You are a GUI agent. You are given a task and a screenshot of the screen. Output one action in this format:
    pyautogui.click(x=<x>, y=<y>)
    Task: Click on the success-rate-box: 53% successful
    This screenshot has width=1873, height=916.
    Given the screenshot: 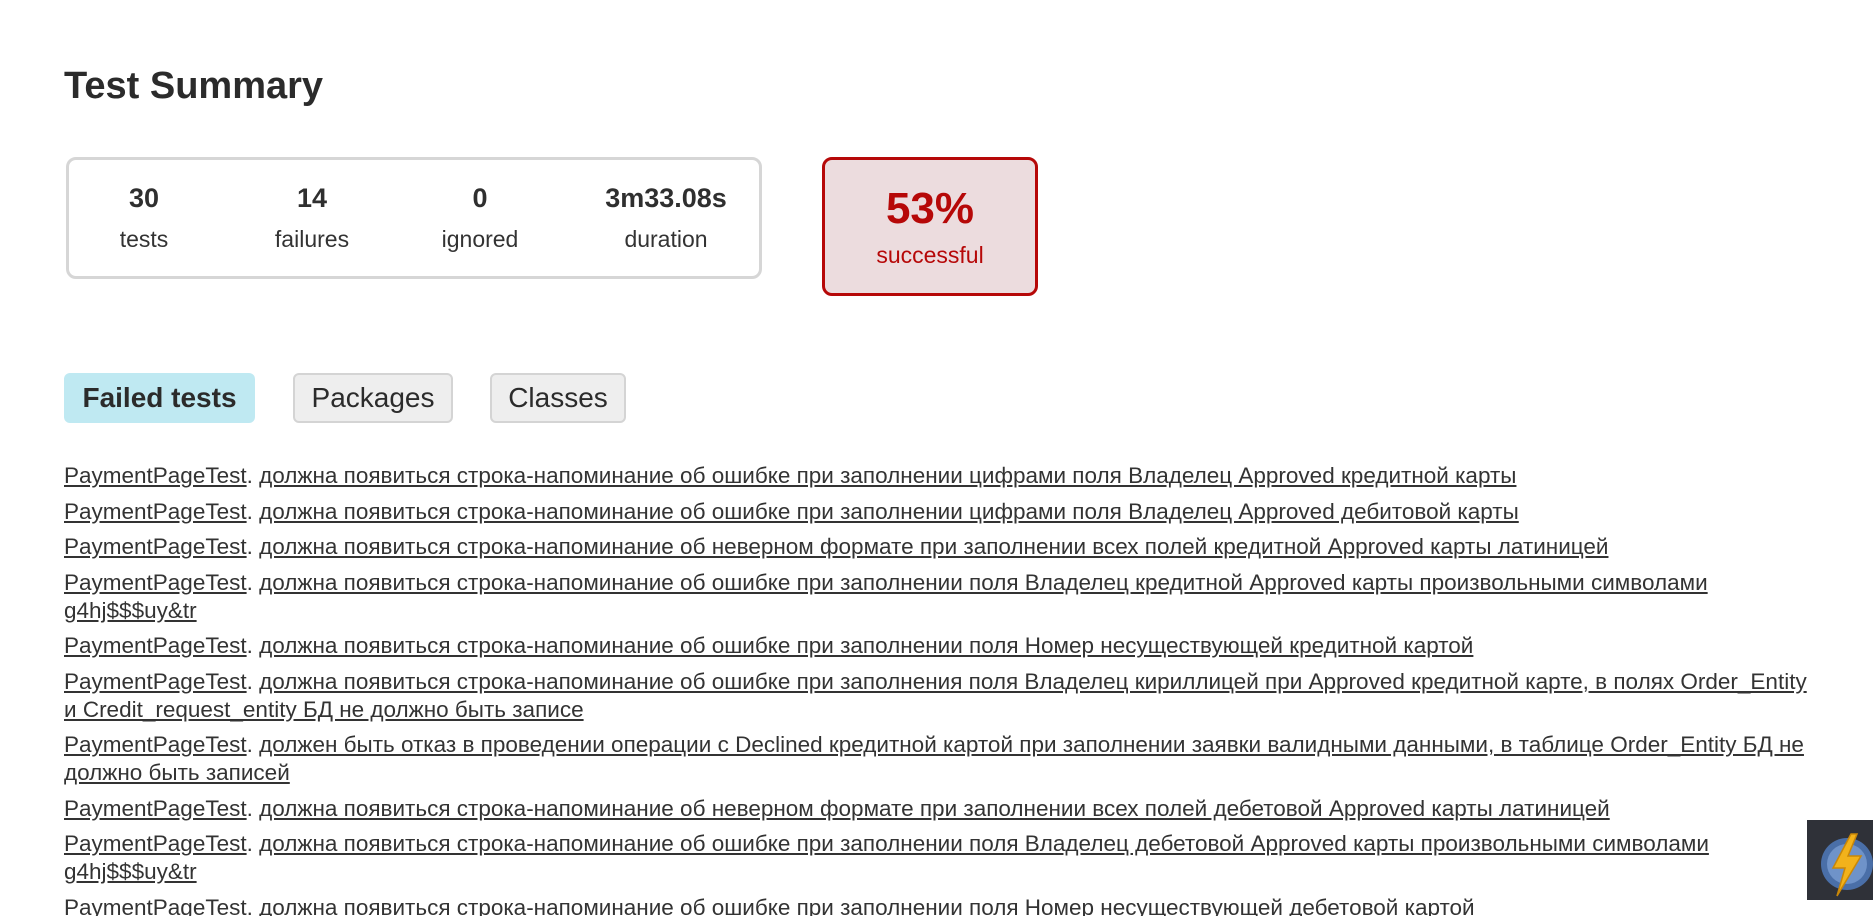 What is the action you would take?
    pyautogui.click(x=930, y=226)
    